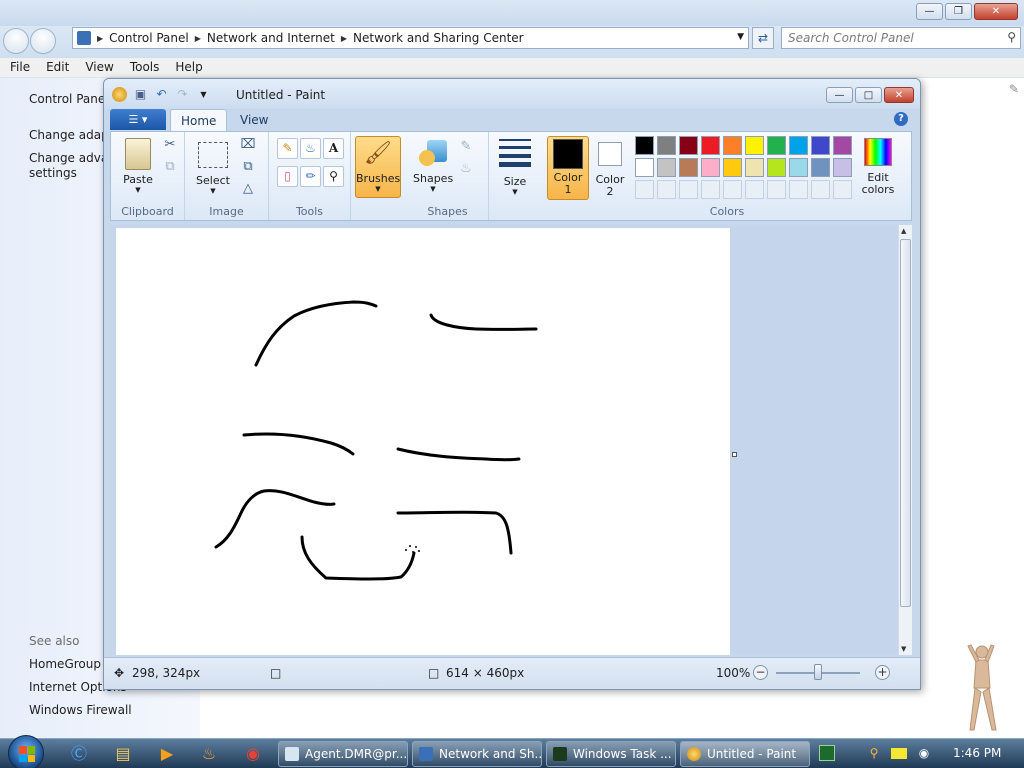 The height and width of the screenshot is (768, 1024). Describe the element at coordinates (248, 167) in the screenshot. I see `resize-icon: ⧉` at that location.